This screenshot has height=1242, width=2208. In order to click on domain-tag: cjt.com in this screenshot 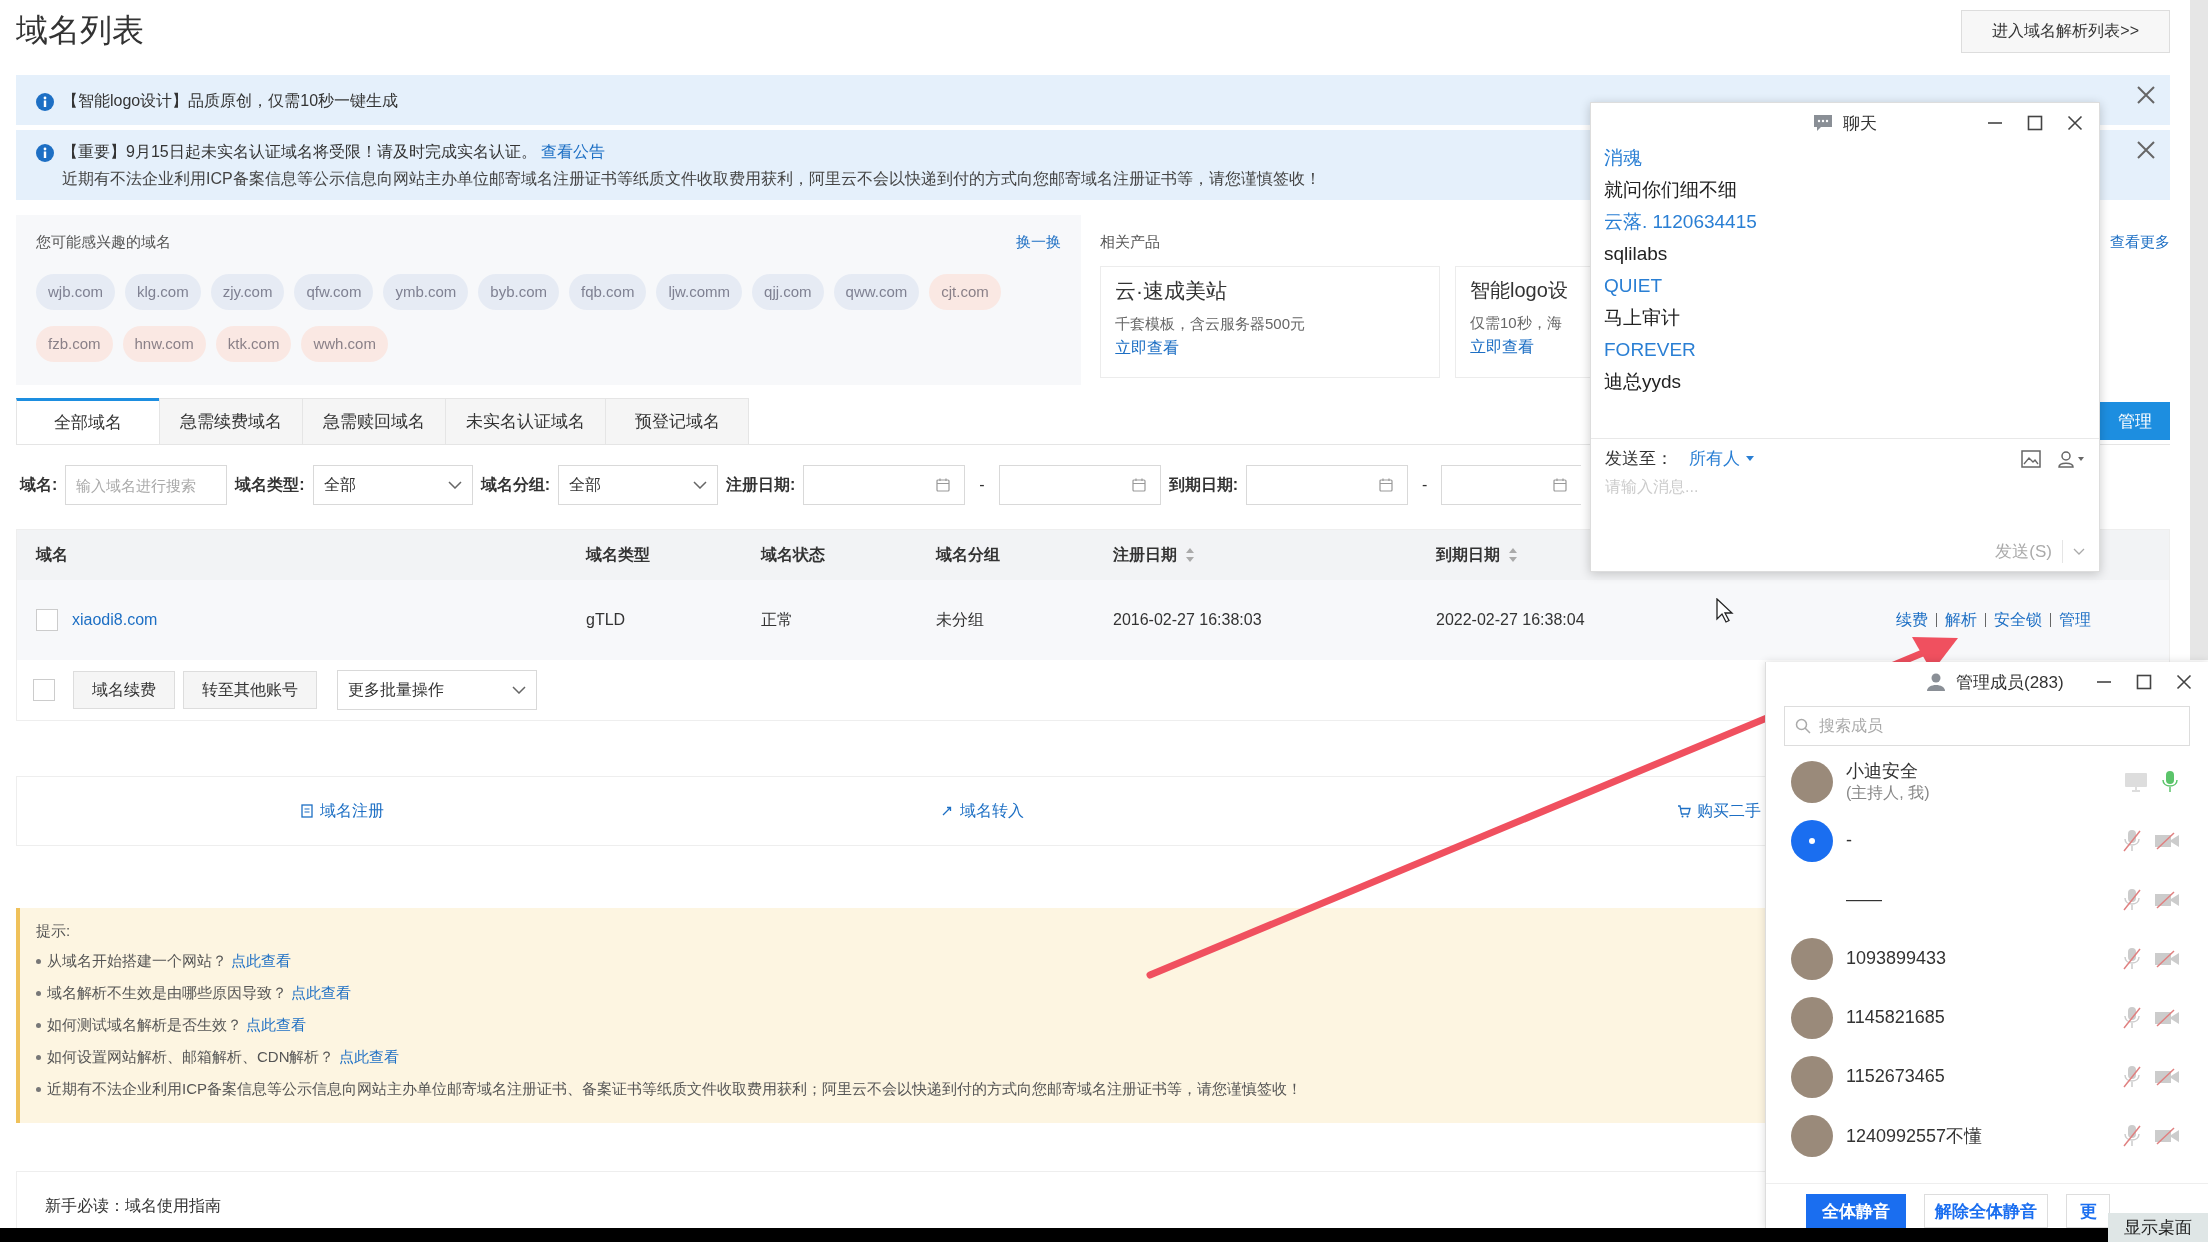, I will do `click(965, 292)`.